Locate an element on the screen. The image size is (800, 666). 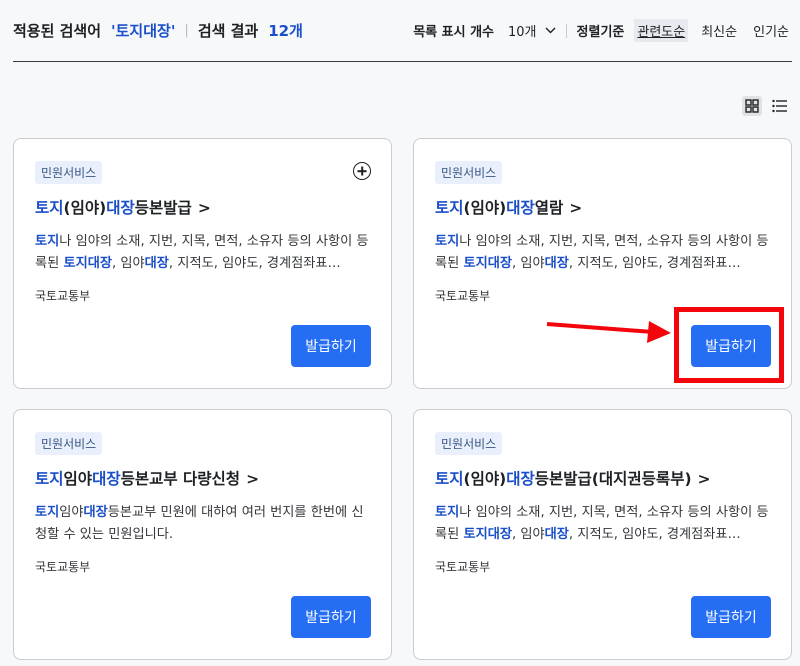
applied-keyword: '토지대장' is located at coordinates (143, 31).